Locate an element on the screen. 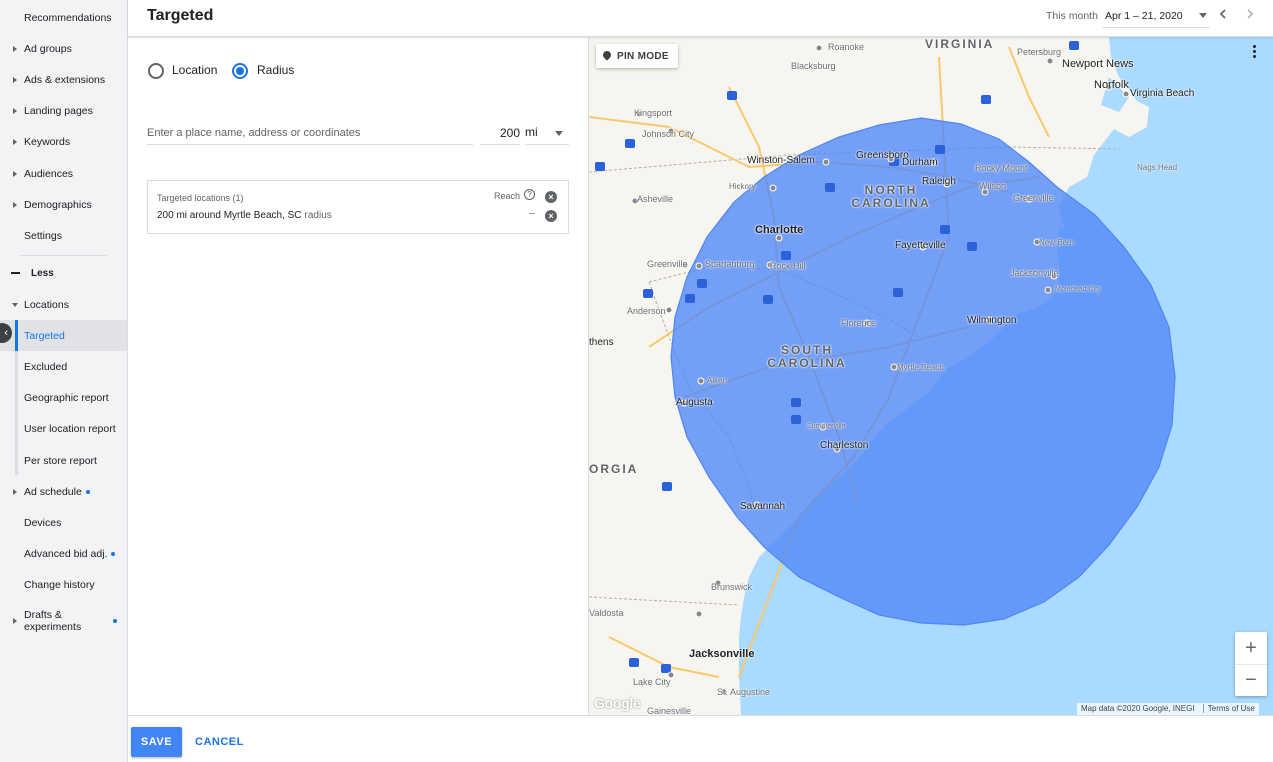 Image resolution: width=1273 pixels, height=762 pixels. targeted-location-reach: – is located at coordinates (532, 213).